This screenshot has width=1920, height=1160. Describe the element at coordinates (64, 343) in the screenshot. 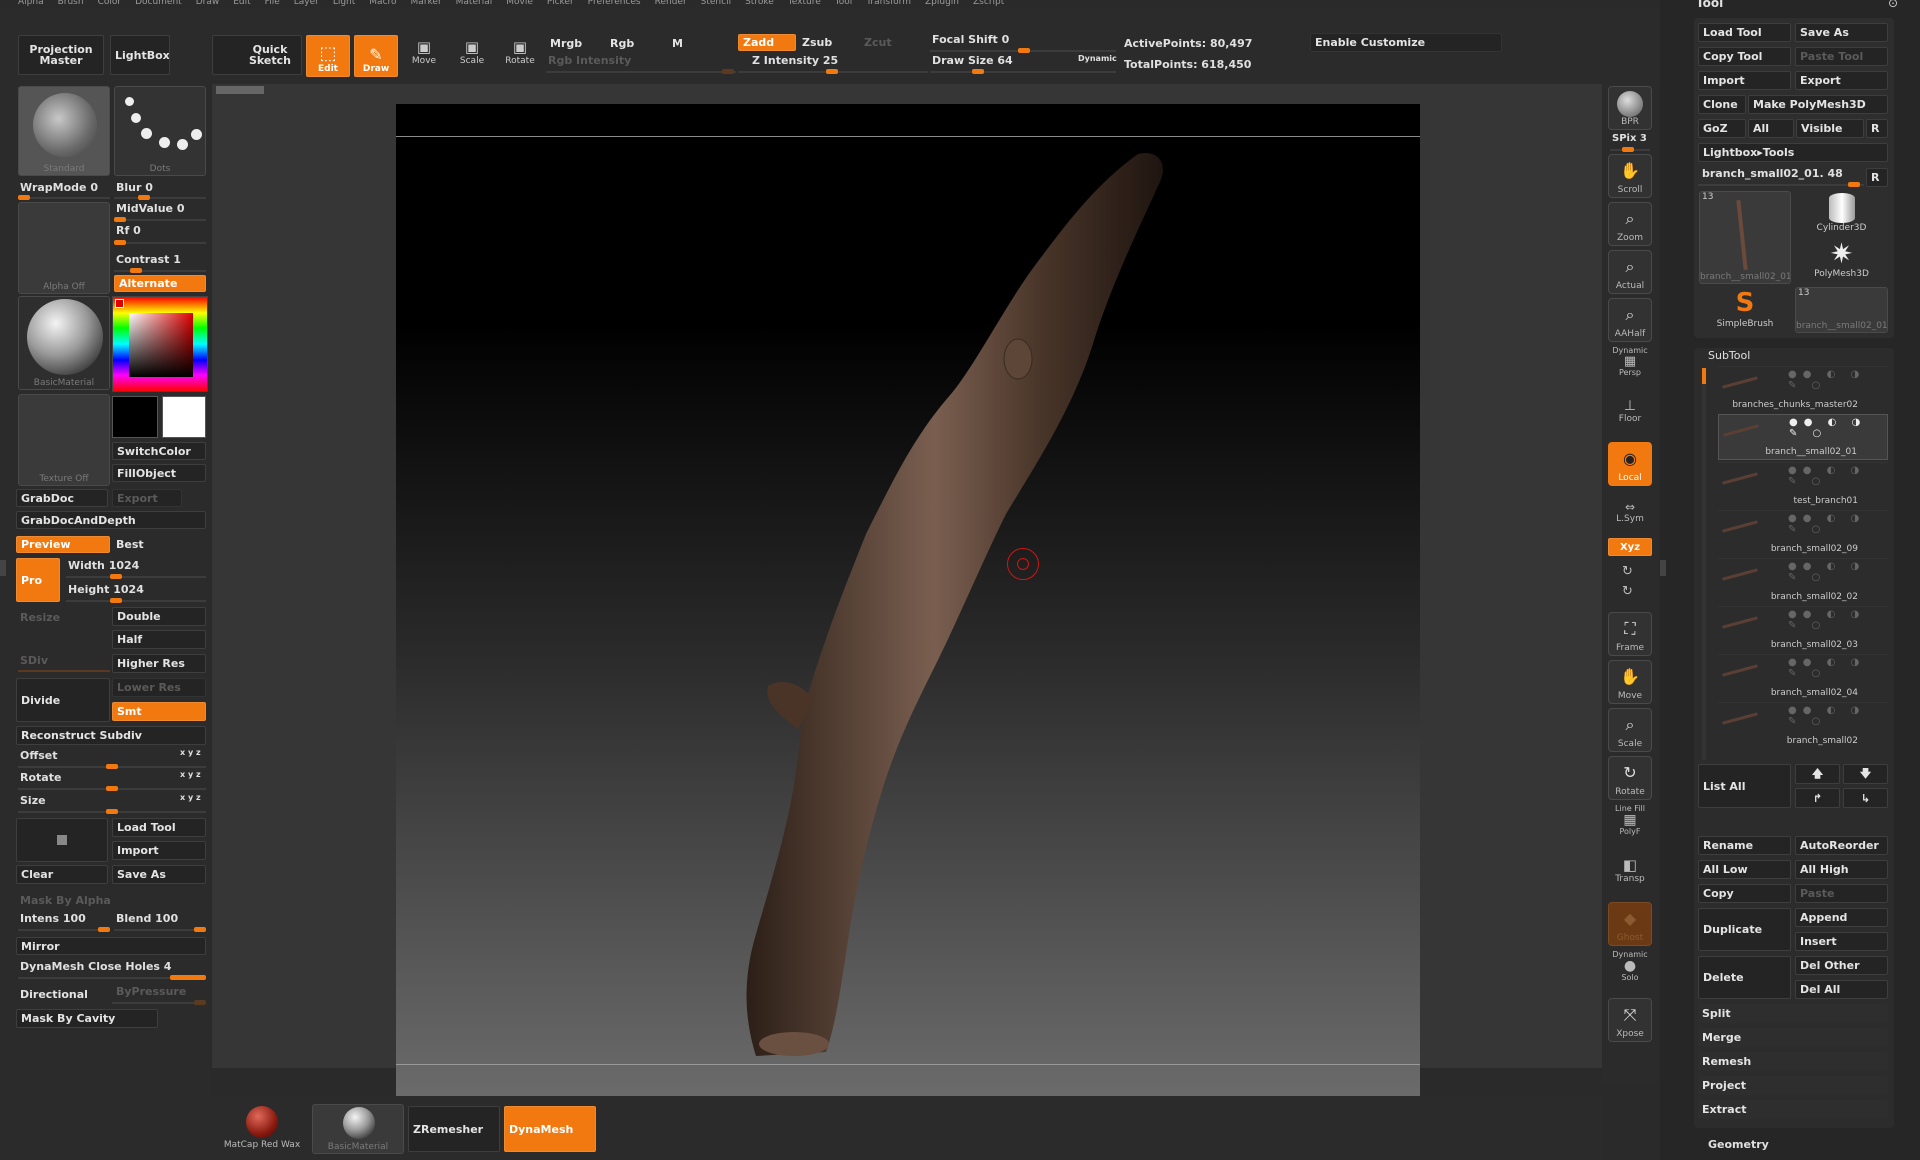

I see `material-thumbnail: BasicMaterial` at that location.